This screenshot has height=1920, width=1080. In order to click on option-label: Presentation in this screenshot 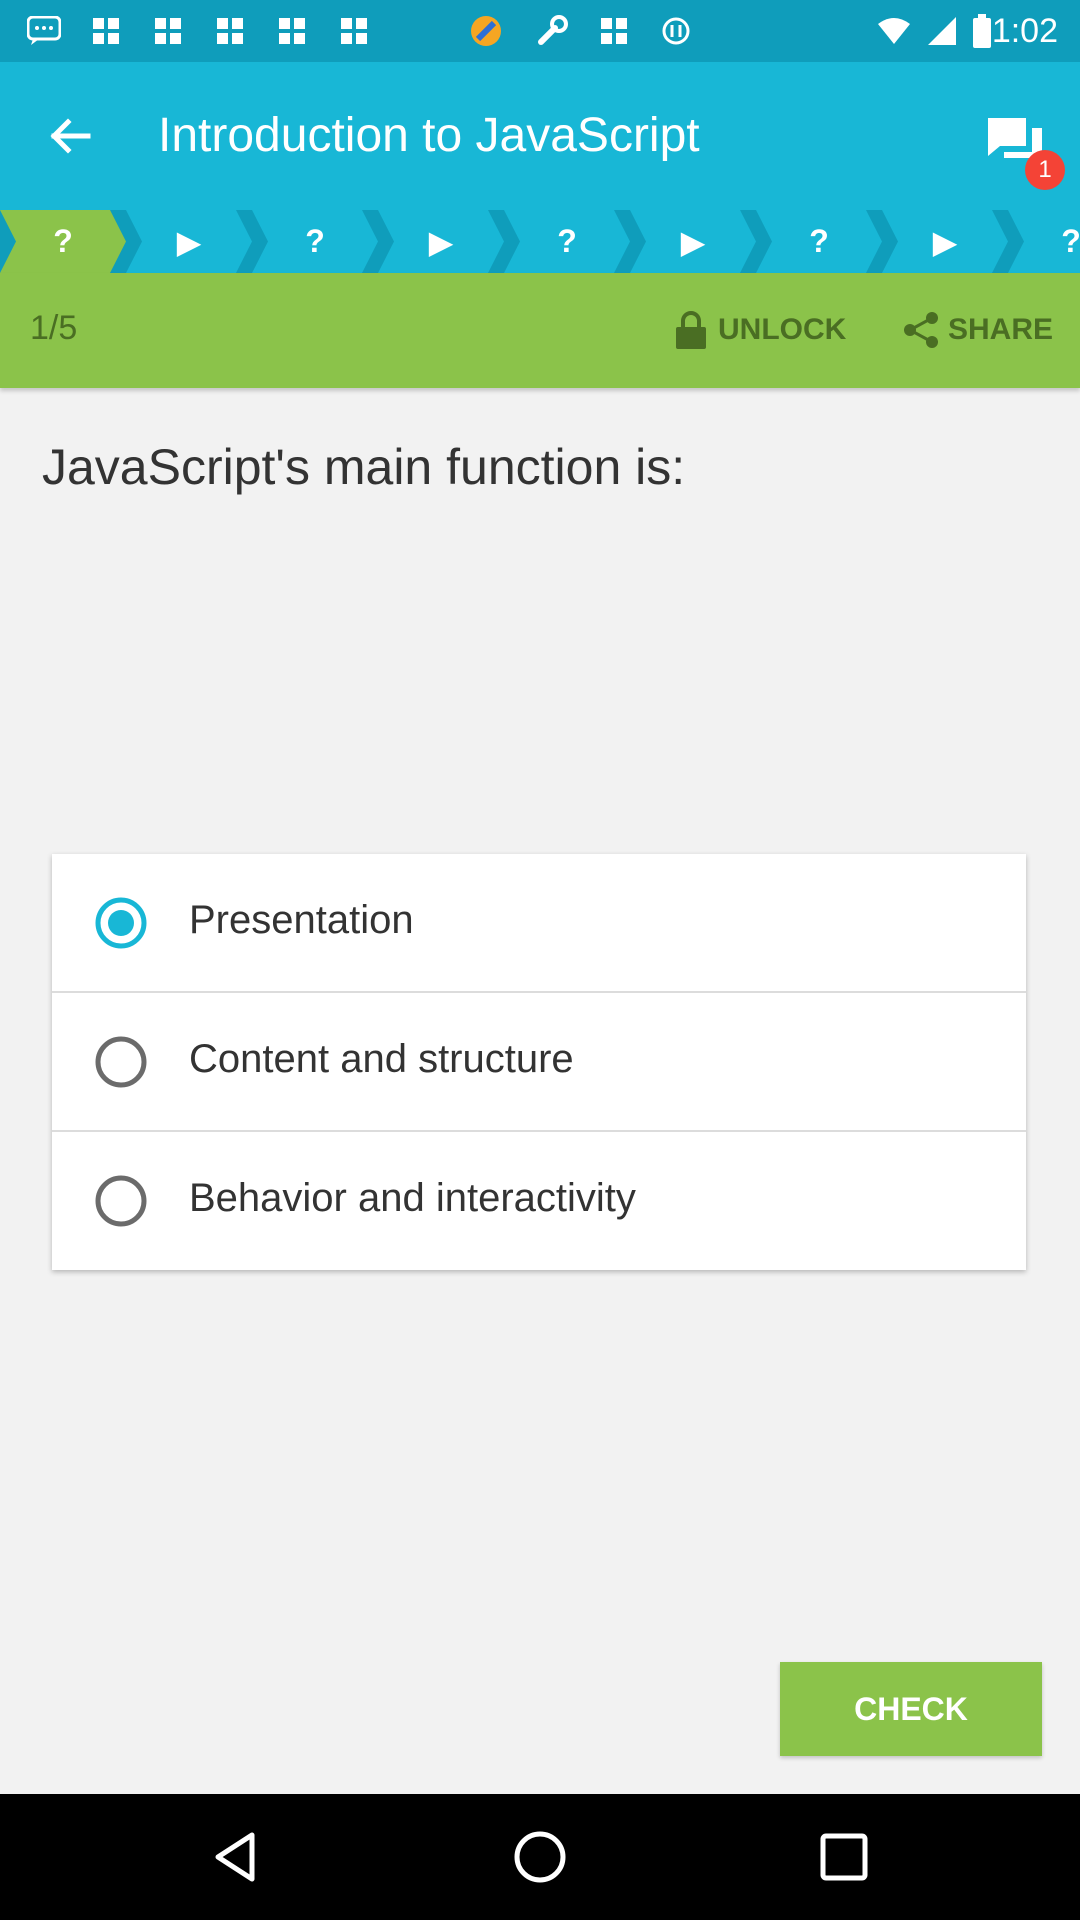, I will do `click(301, 920)`.